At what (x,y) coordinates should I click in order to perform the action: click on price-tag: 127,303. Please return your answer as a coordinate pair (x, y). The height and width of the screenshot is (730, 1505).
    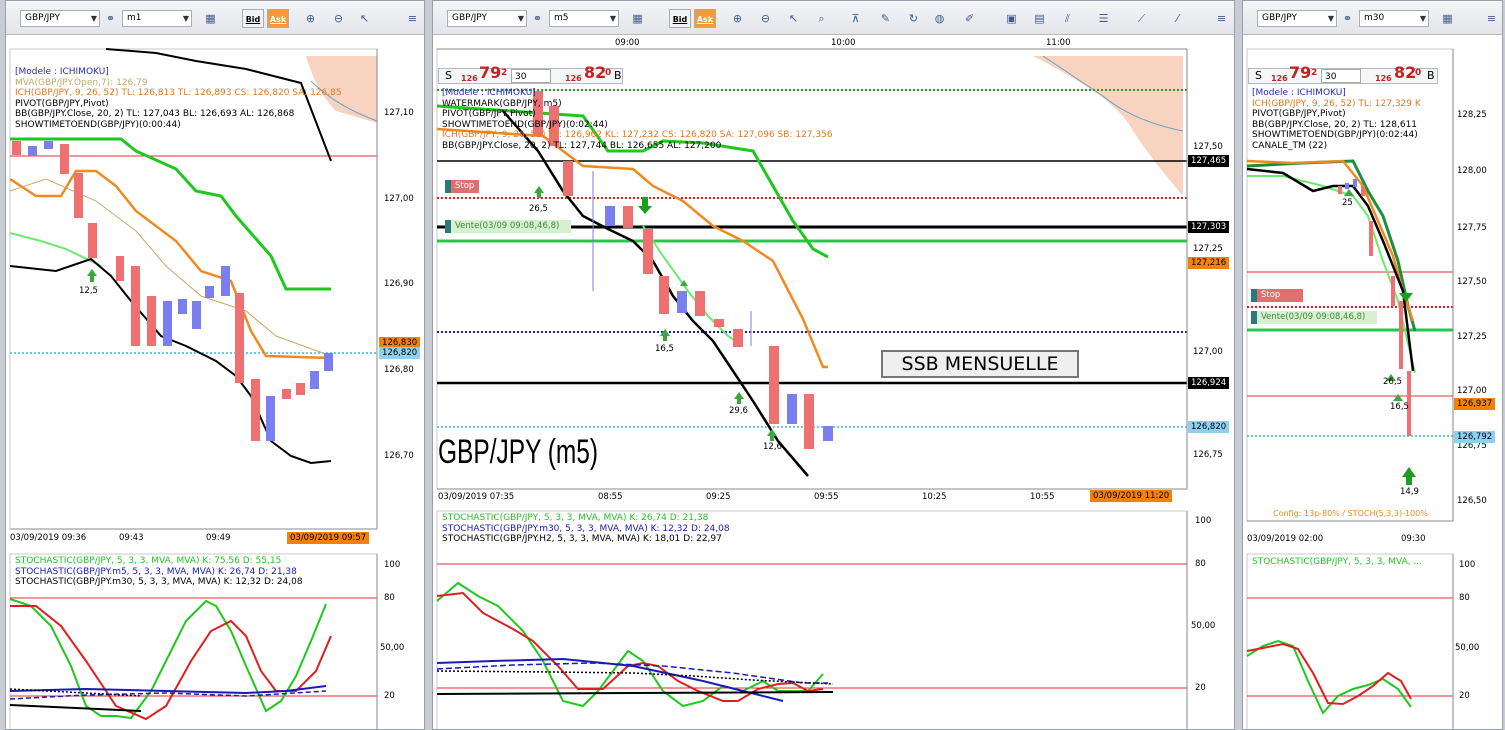
    Looking at the image, I should click on (1209, 227).